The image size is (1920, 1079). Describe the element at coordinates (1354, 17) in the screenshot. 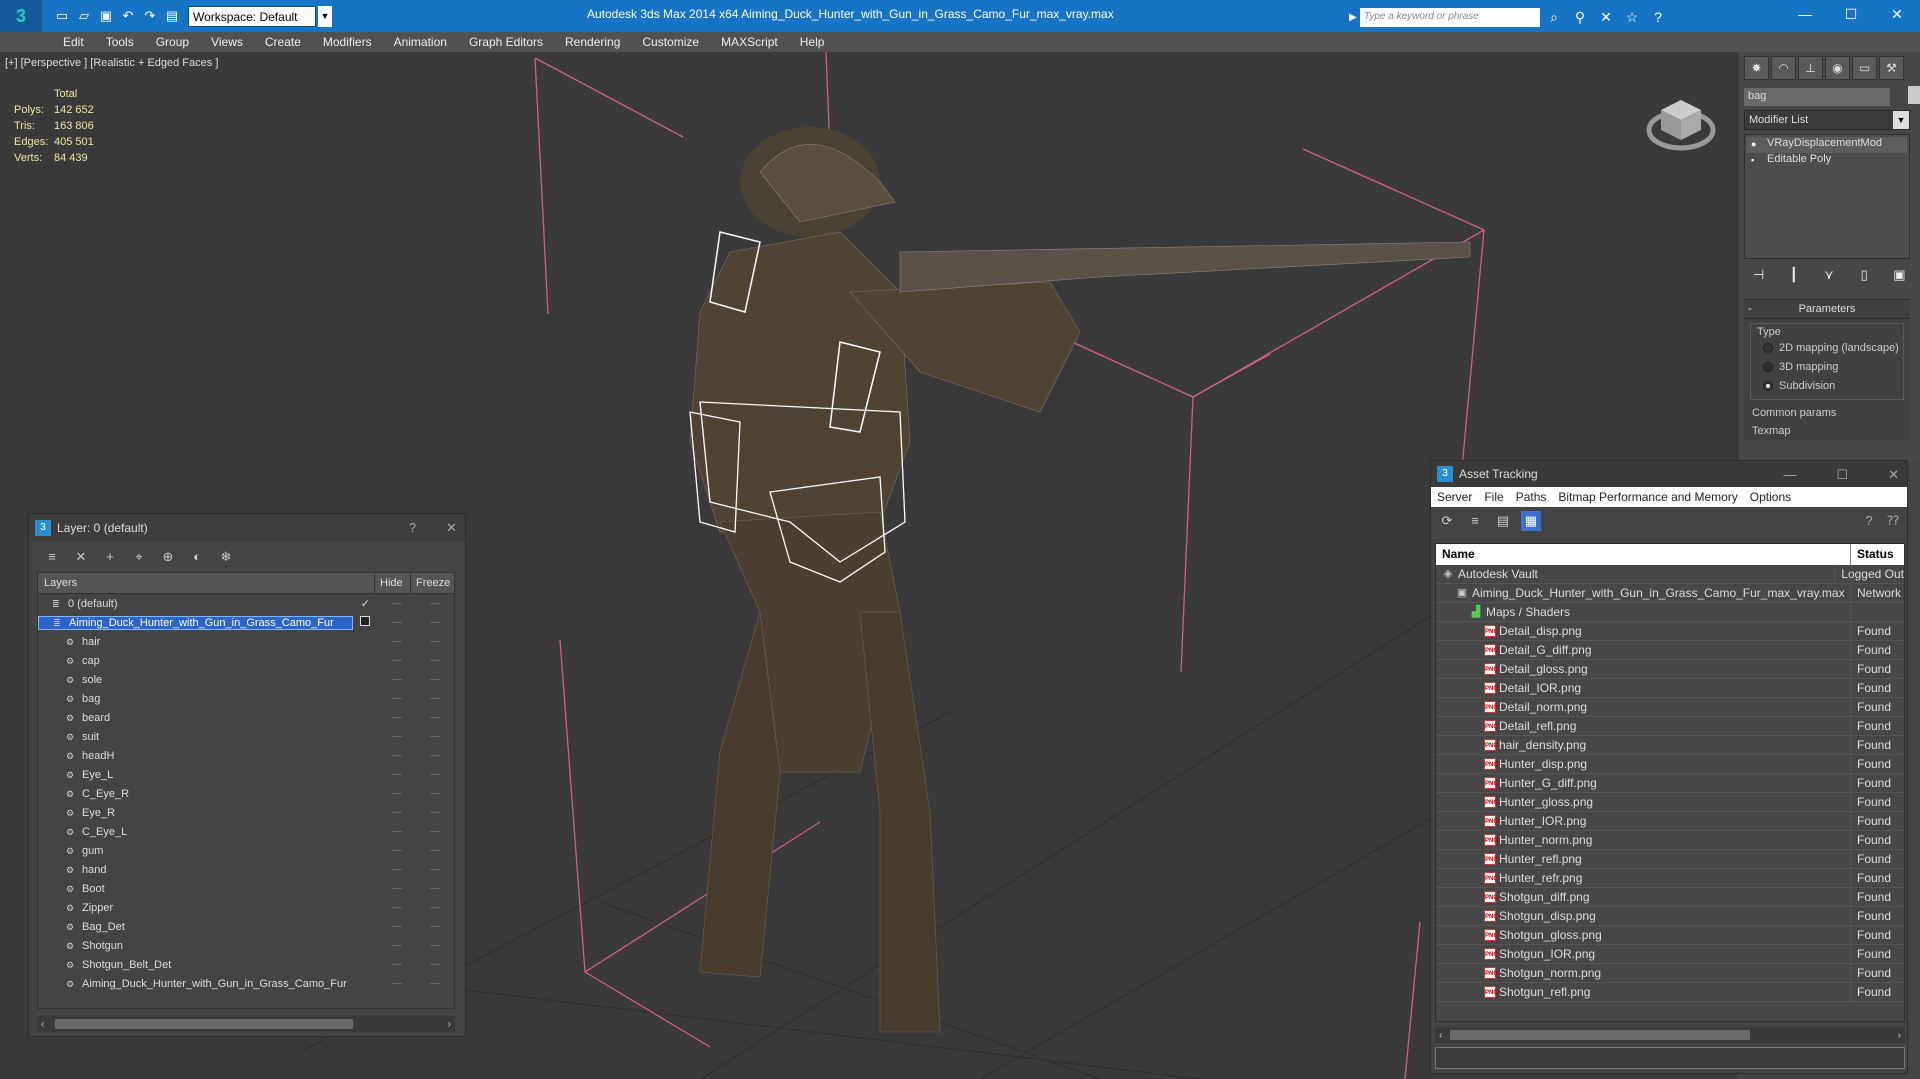

I see `chevron-right-icon: ▶` at that location.